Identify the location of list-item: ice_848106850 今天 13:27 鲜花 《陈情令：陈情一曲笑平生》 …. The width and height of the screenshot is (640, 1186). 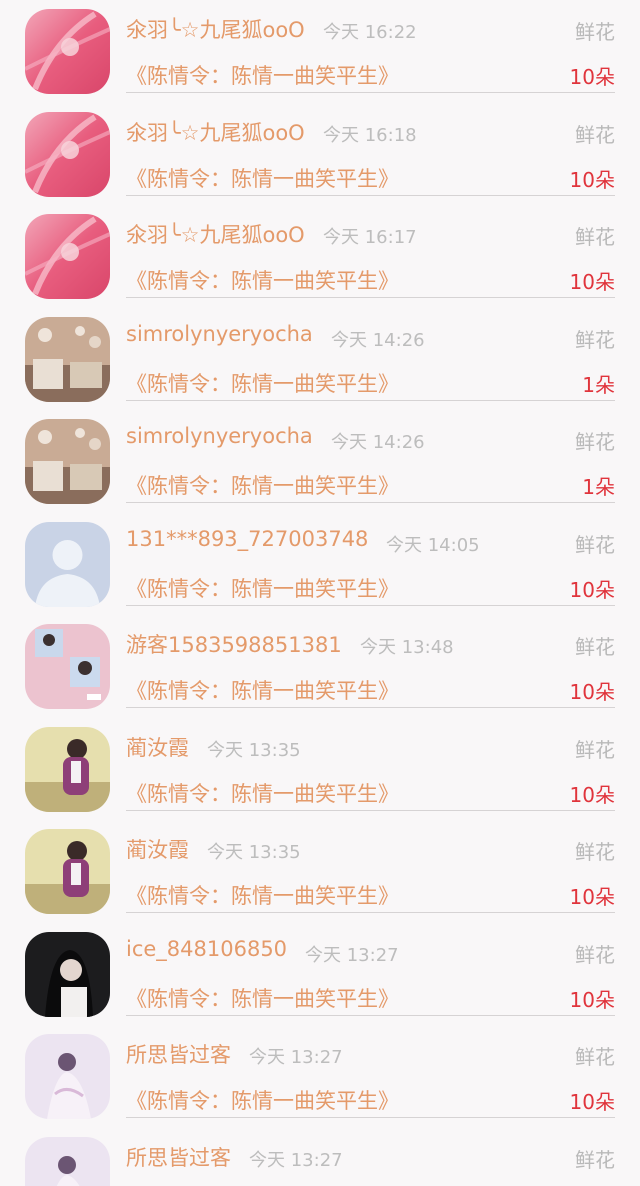
(320, 974).